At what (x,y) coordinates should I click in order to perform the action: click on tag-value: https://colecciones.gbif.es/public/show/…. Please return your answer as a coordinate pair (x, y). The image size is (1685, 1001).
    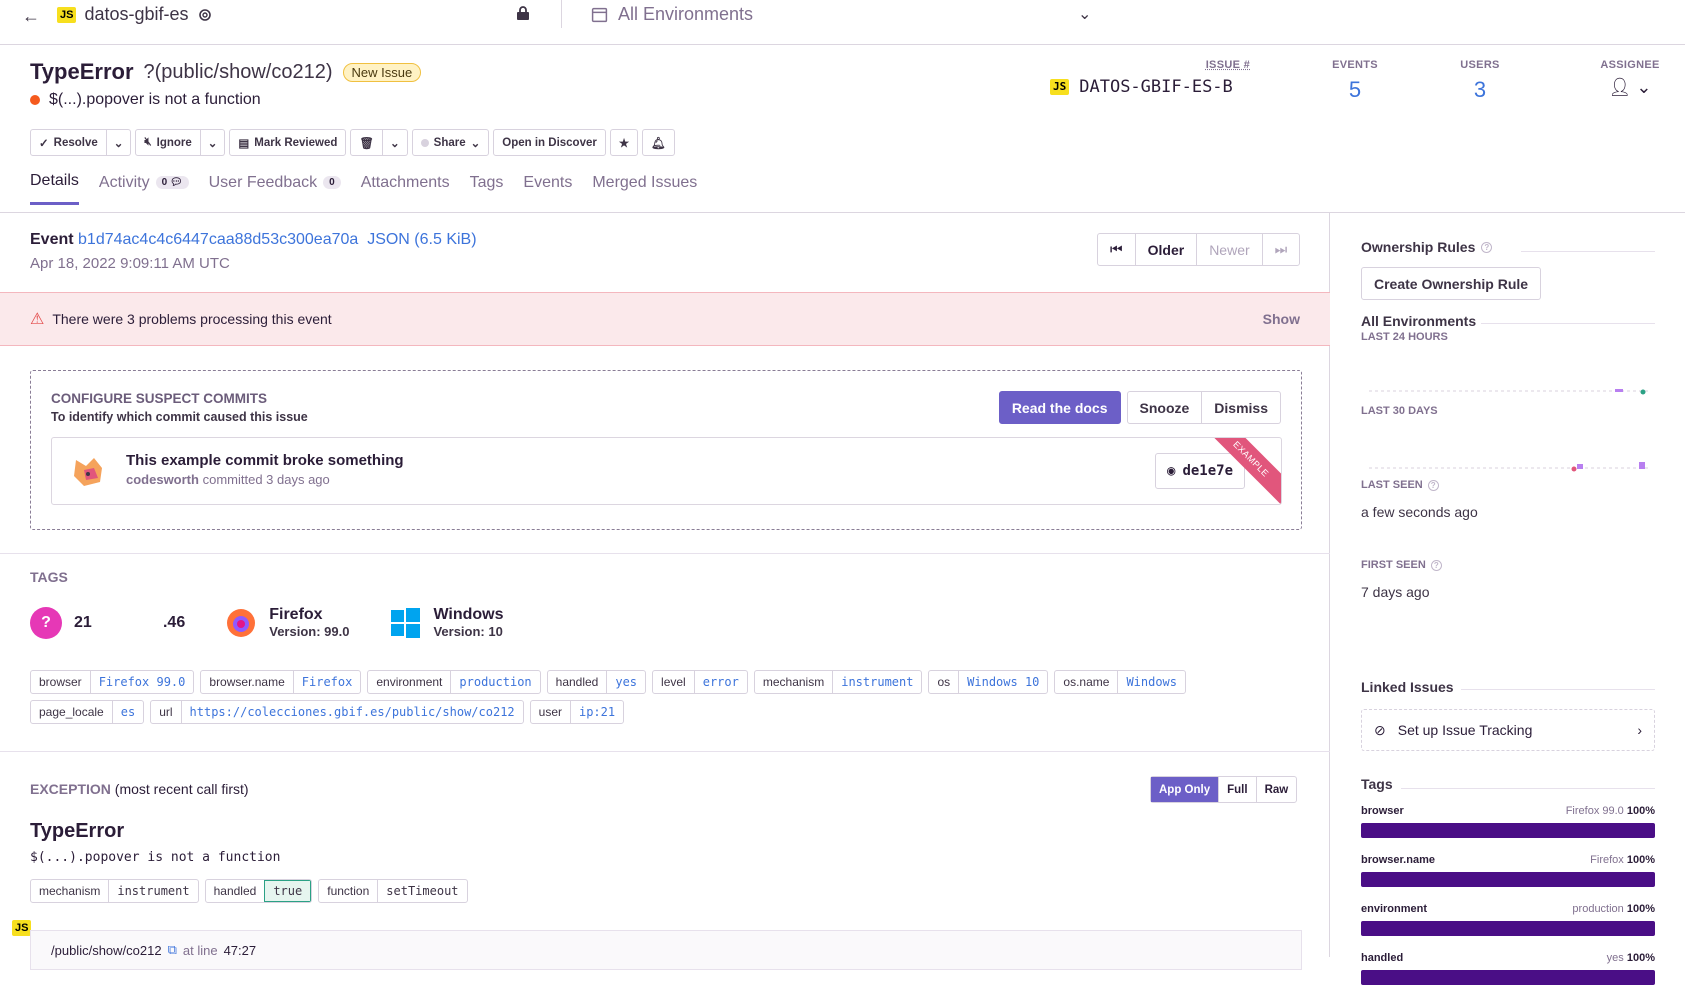
    Looking at the image, I should click on (352, 712).